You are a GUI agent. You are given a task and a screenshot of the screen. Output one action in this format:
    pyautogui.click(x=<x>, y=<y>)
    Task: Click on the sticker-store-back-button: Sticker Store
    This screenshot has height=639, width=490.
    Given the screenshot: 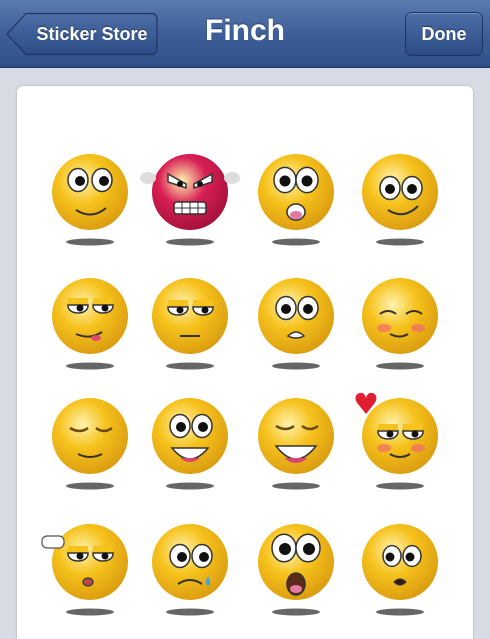 What is the action you would take?
    pyautogui.click(x=82, y=34)
    